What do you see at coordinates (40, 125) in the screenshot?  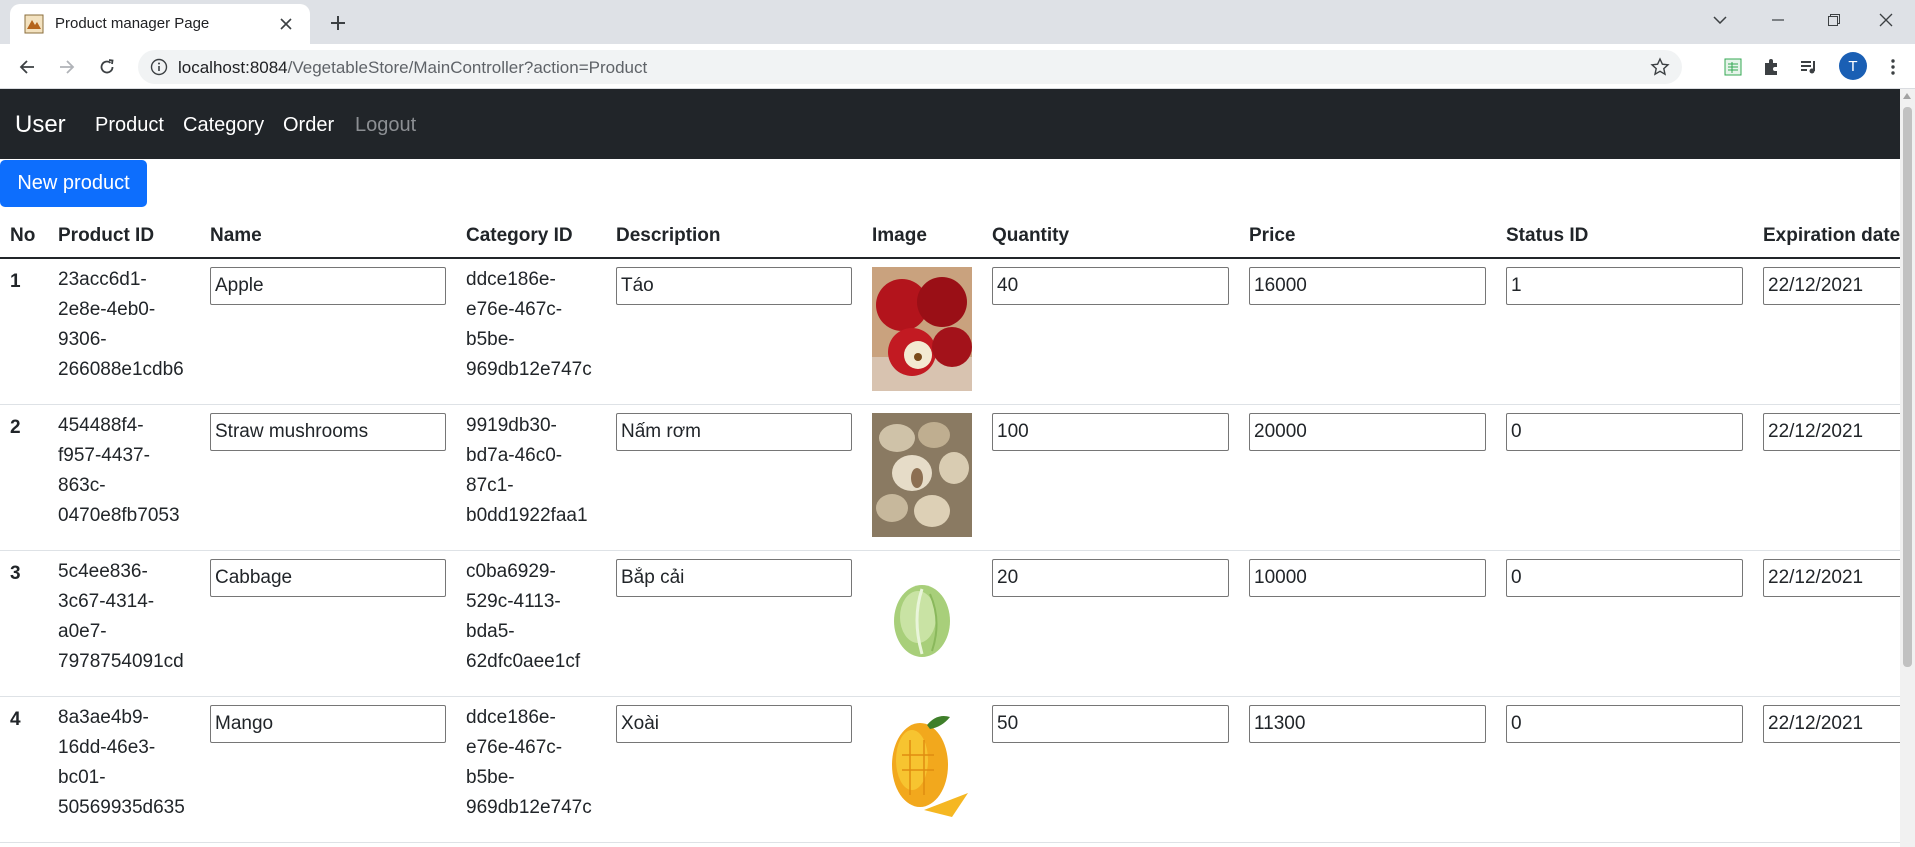 I see `navbar-brand: User` at bounding box center [40, 125].